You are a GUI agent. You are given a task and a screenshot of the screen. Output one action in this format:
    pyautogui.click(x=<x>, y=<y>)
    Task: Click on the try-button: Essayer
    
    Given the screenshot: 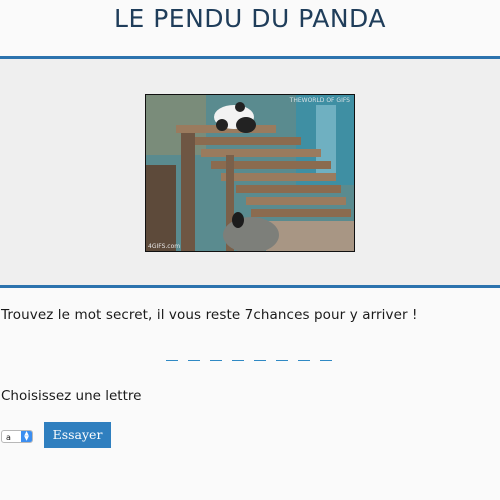 What is the action you would take?
    pyautogui.click(x=77, y=435)
    